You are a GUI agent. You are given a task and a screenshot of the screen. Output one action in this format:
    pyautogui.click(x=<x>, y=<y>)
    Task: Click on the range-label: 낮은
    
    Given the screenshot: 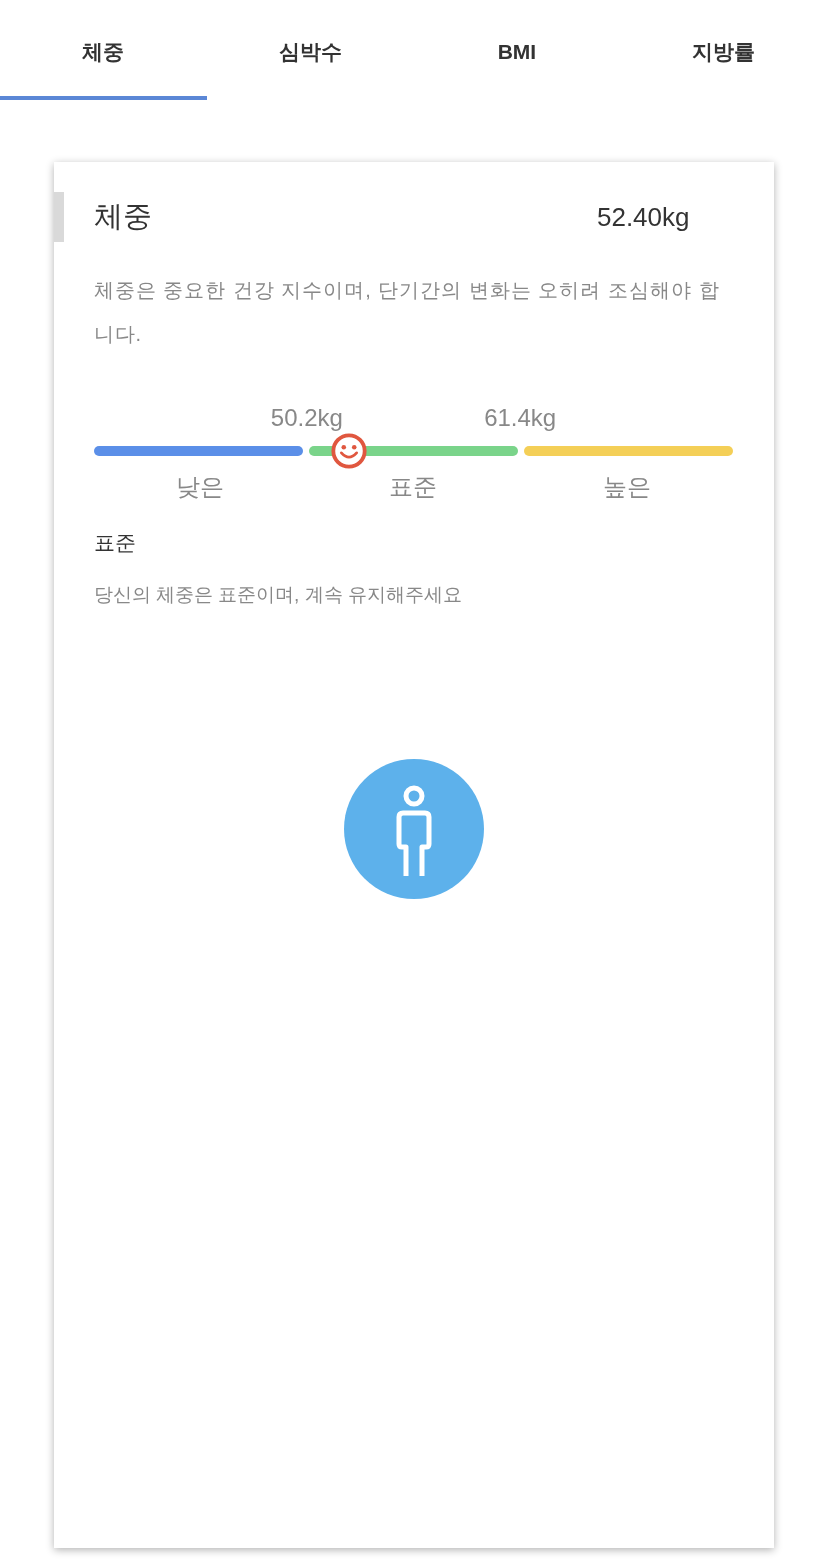 What is the action you would take?
    pyautogui.click(x=200, y=487)
    